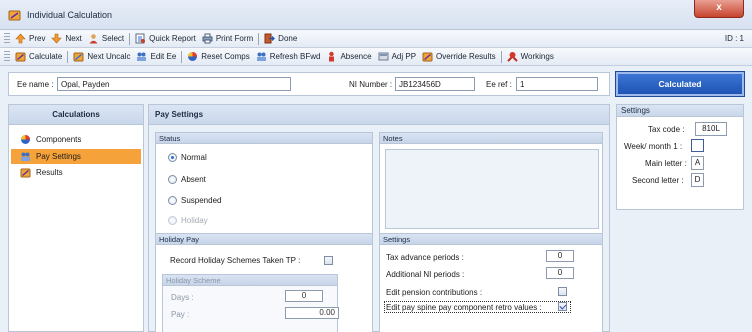  Describe the element at coordinates (562, 306) in the screenshot. I see `edit-pay-spine-retro-checkbox` at that location.